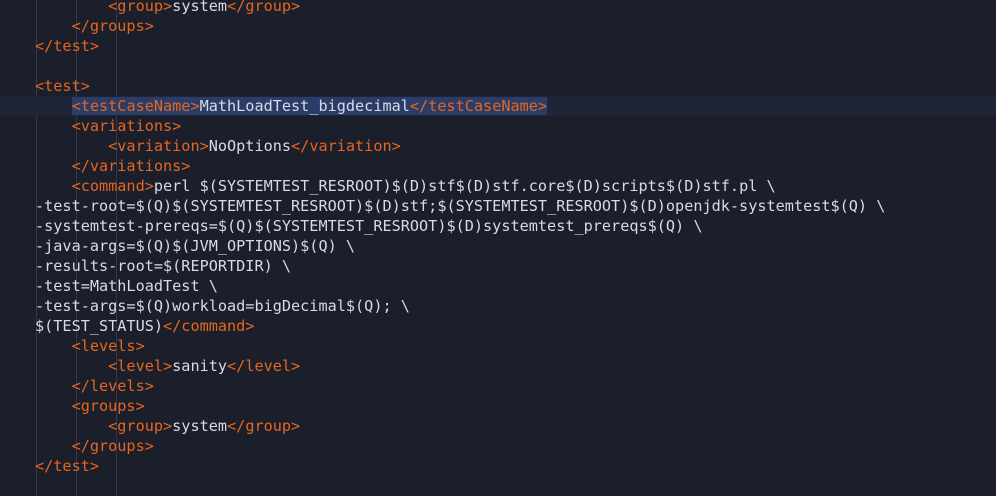 The height and width of the screenshot is (496, 996). What do you see at coordinates (94, 186) in the screenshot?
I see `xml-tag-token: <command>` at bounding box center [94, 186].